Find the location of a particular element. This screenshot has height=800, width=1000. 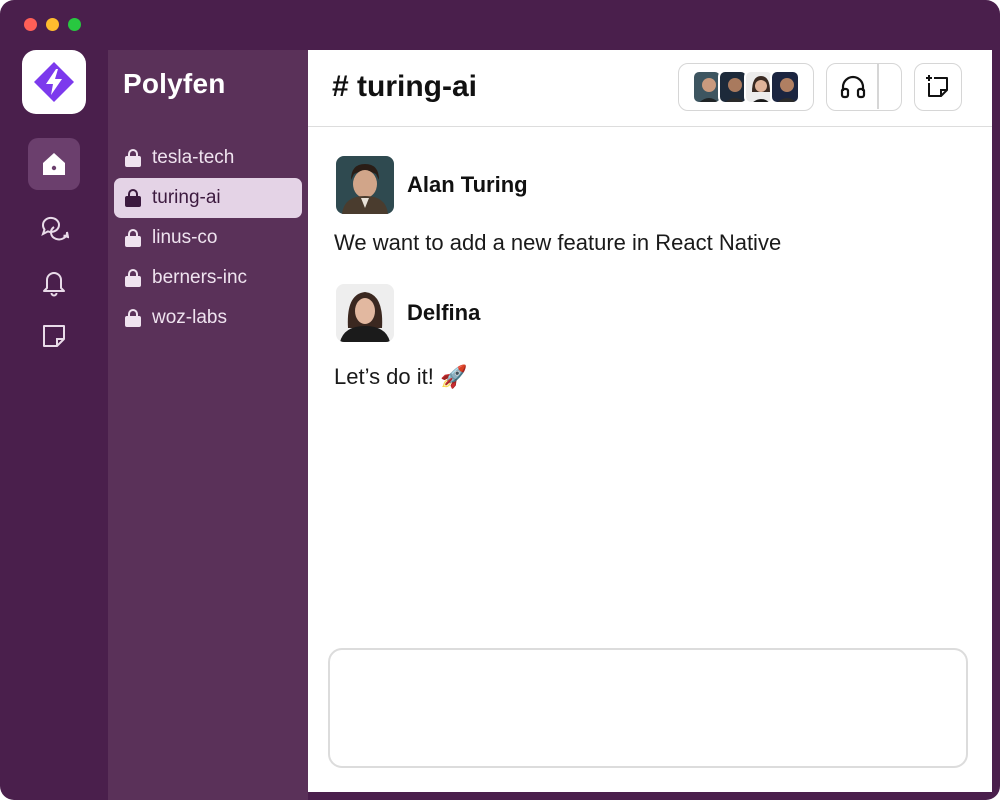

new-canvas-icon is located at coordinates (937, 86).